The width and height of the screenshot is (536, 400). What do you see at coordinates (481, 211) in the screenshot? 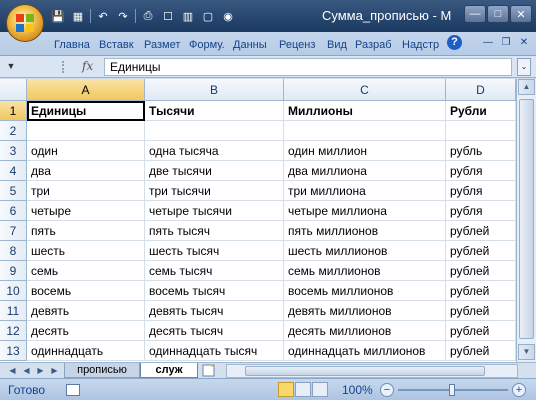
I see `cell-d6: рубля` at bounding box center [481, 211].